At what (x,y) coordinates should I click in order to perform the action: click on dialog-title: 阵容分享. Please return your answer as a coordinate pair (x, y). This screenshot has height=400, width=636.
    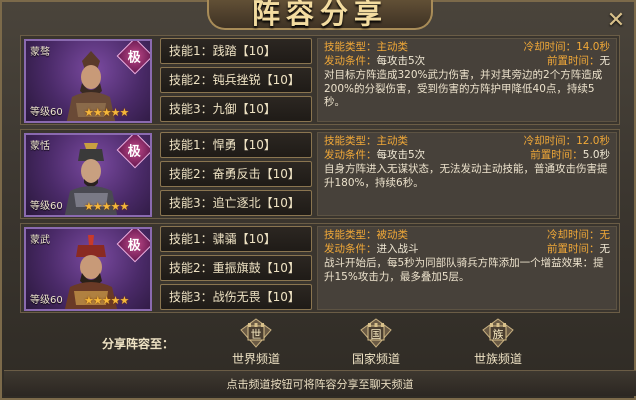
    Looking at the image, I should click on (319, 15).